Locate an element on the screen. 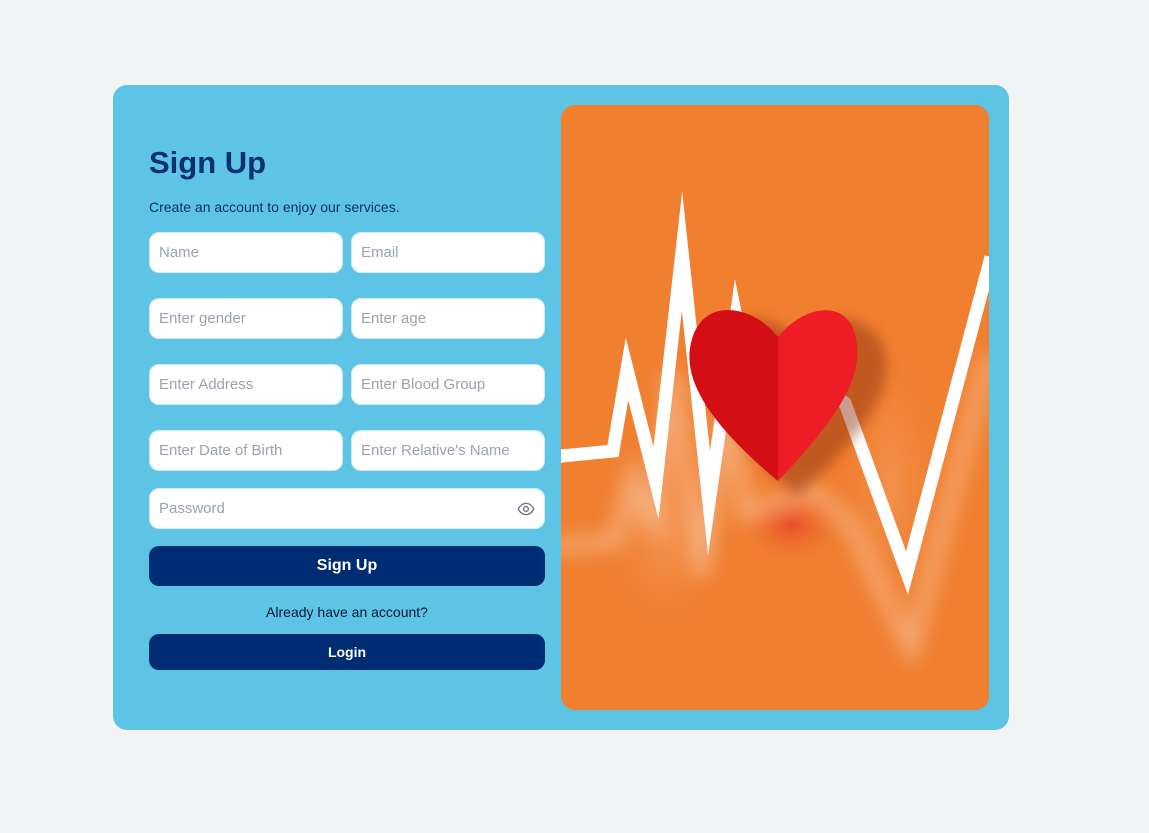 Image resolution: width=1149 pixels, height=833 pixels. gender-input is located at coordinates (246, 318).